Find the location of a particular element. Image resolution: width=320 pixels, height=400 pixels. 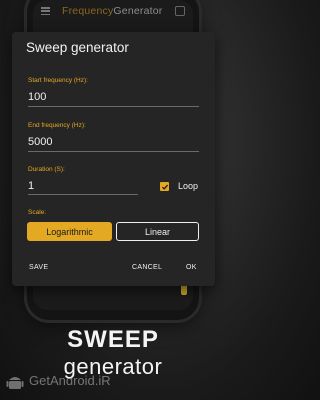

app-title: FrequencyGenerator is located at coordinates (112, 11).